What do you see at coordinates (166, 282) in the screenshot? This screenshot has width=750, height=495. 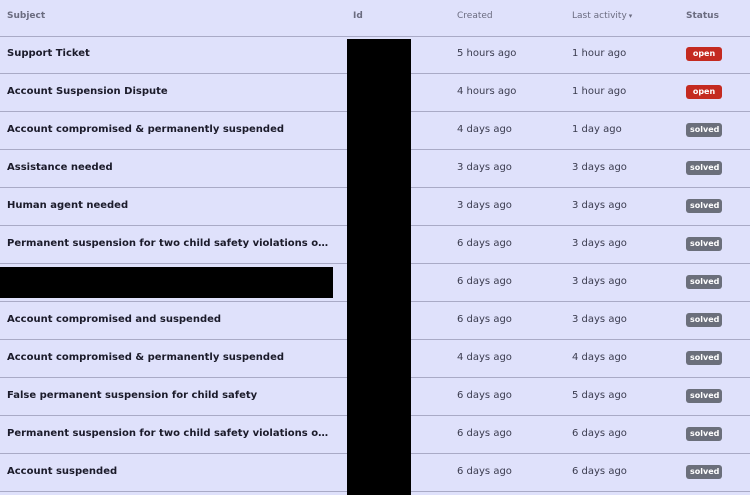 I see `redaction-subject` at bounding box center [166, 282].